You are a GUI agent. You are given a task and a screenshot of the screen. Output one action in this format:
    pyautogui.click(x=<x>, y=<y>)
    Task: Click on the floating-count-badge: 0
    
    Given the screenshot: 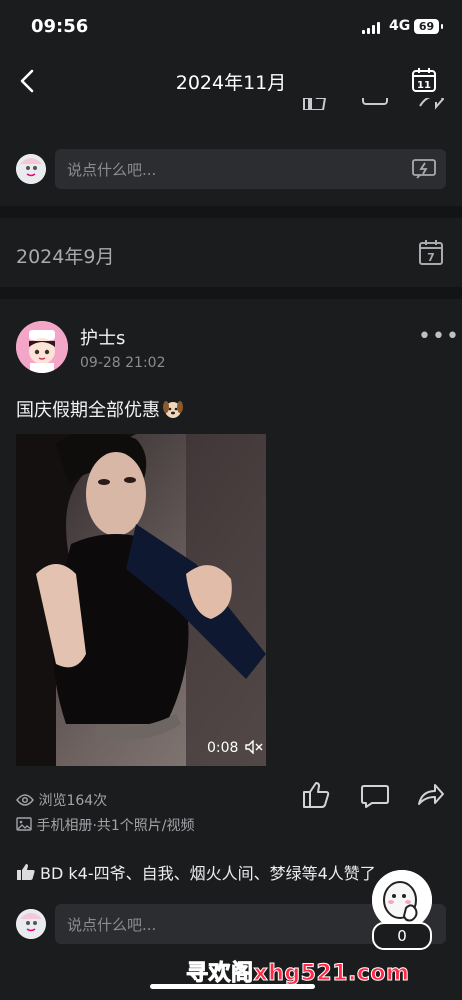 What is the action you would take?
    pyautogui.click(x=402, y=936)
    